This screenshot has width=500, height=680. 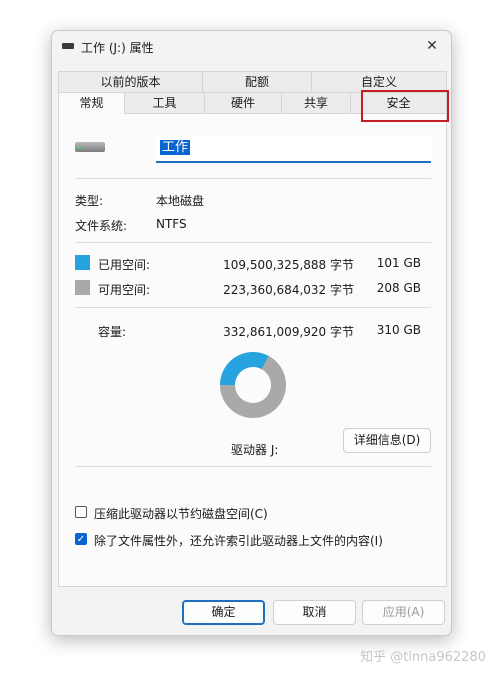 I want to click on filesystem-value: NTFS, so click(x=171, y=224).